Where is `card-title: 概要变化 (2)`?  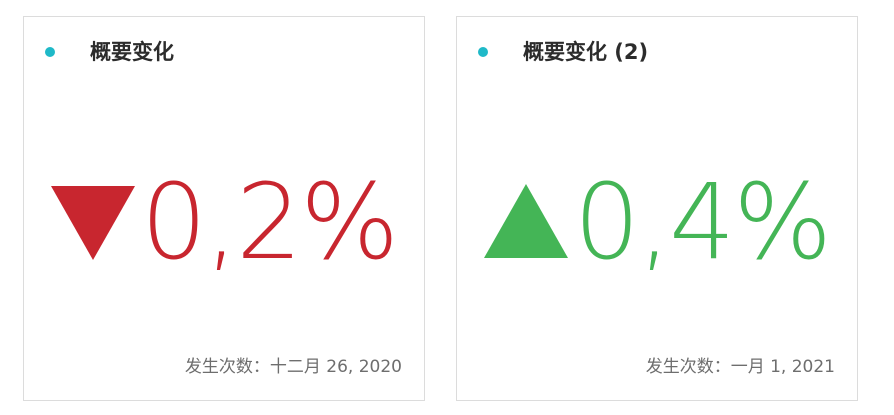
card-title: 概要变化 (2) is located at coordinates (586, 52).